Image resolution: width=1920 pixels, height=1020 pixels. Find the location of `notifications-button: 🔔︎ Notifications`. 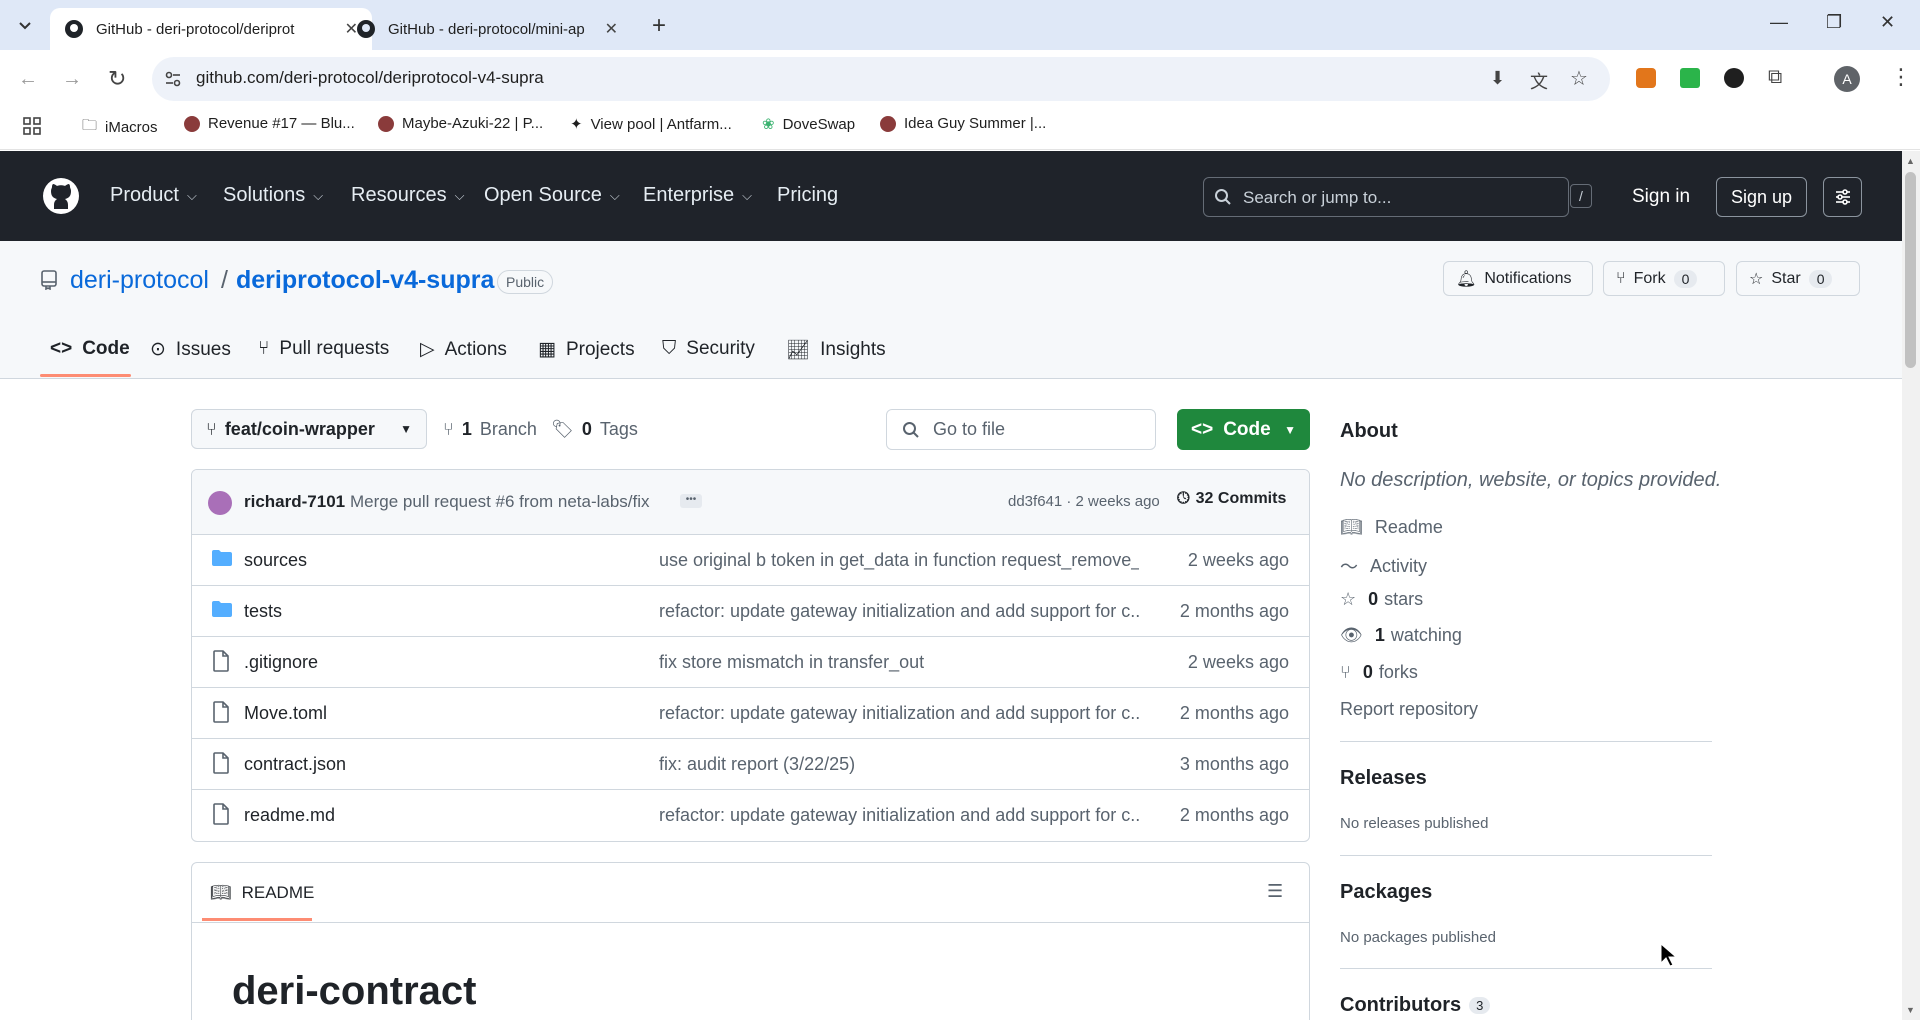

notifications-button: 🔔︎ Notifications is located at coordinates (1518, 278).